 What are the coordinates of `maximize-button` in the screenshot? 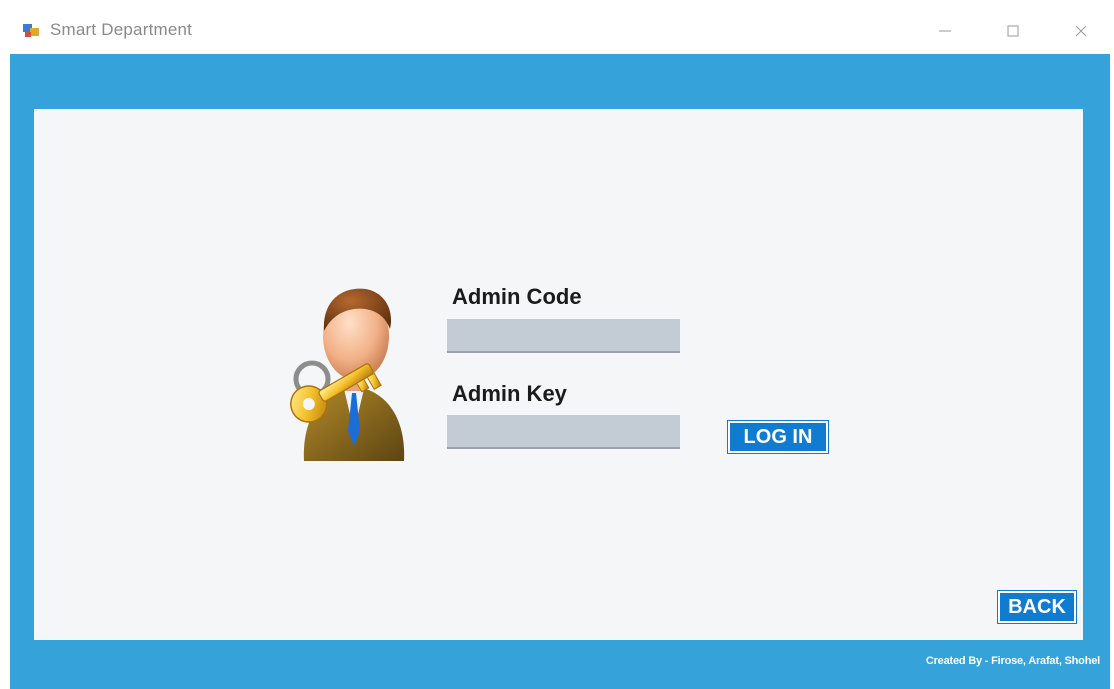 It's located at (1013, 31).